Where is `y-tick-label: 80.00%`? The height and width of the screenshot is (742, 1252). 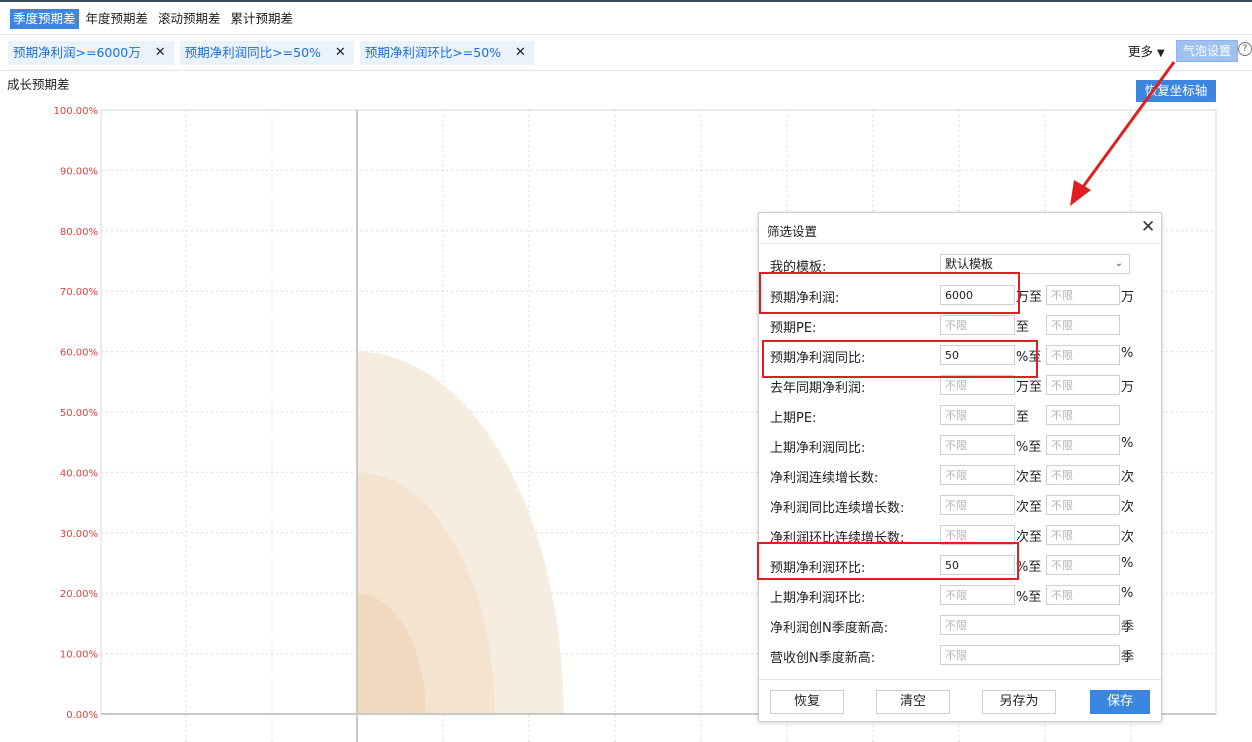
y-tick-label: 80.00% is located at coordinates (79, 232).